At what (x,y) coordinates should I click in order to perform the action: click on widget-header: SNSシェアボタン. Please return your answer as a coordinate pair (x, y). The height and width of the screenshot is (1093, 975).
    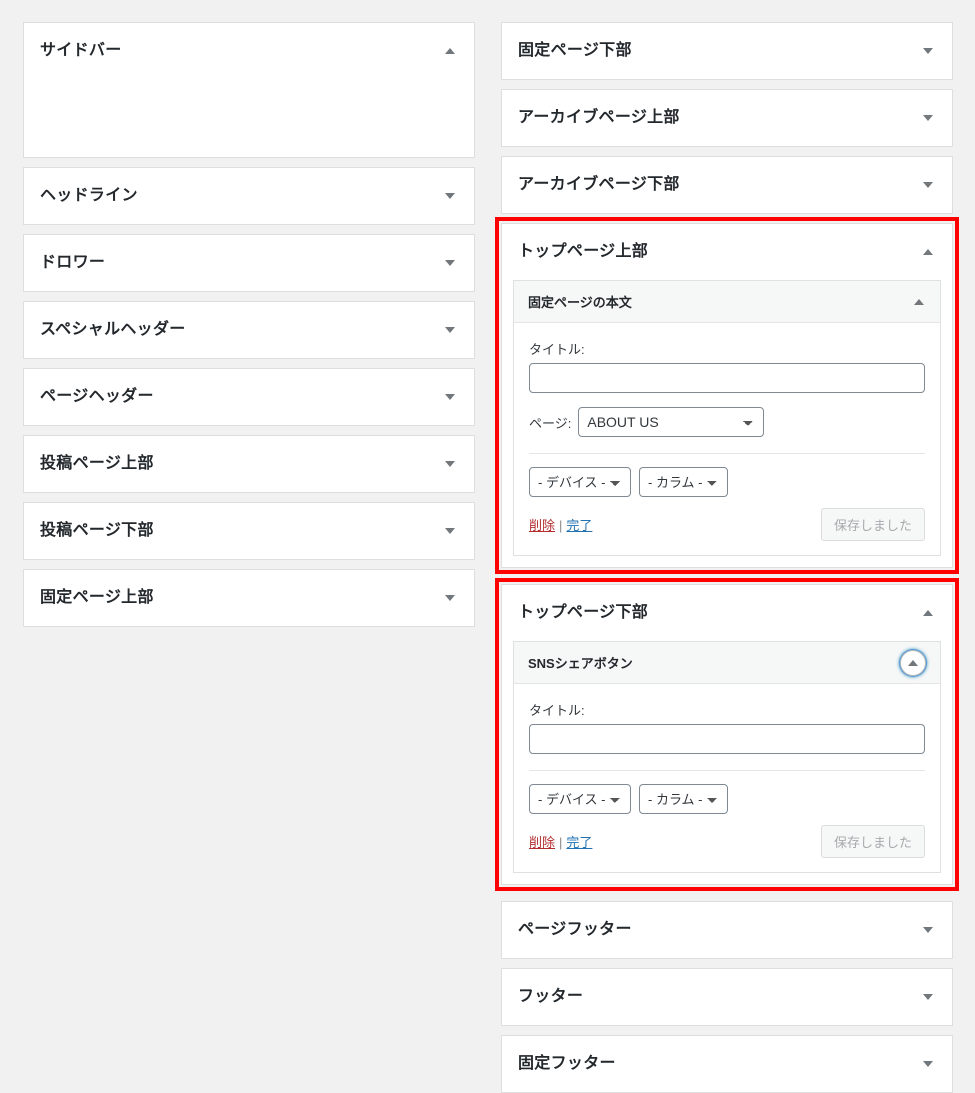
    Looking at the image, I should click on (727, 663).